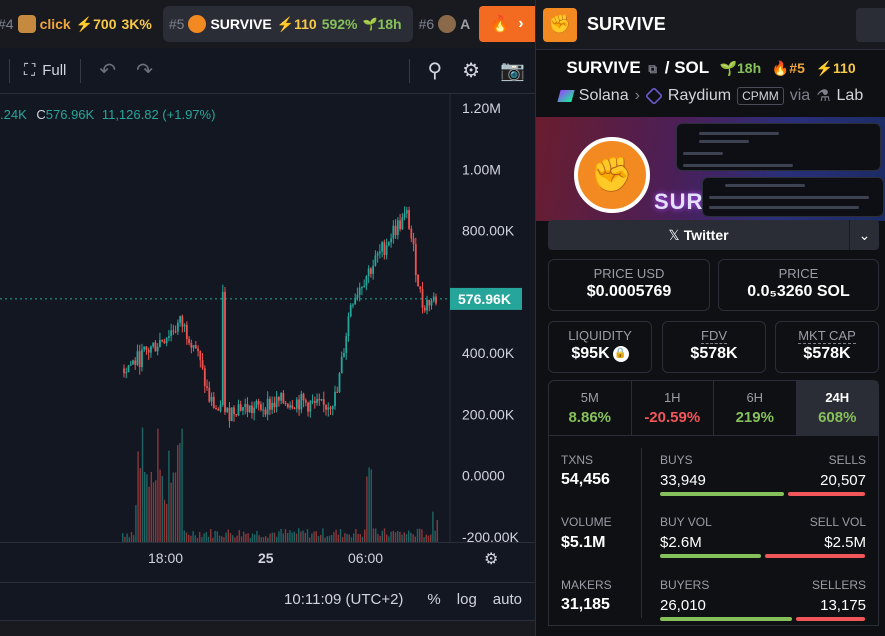  I want to click on y-tick-label: 0.0000, so click(483, 476).